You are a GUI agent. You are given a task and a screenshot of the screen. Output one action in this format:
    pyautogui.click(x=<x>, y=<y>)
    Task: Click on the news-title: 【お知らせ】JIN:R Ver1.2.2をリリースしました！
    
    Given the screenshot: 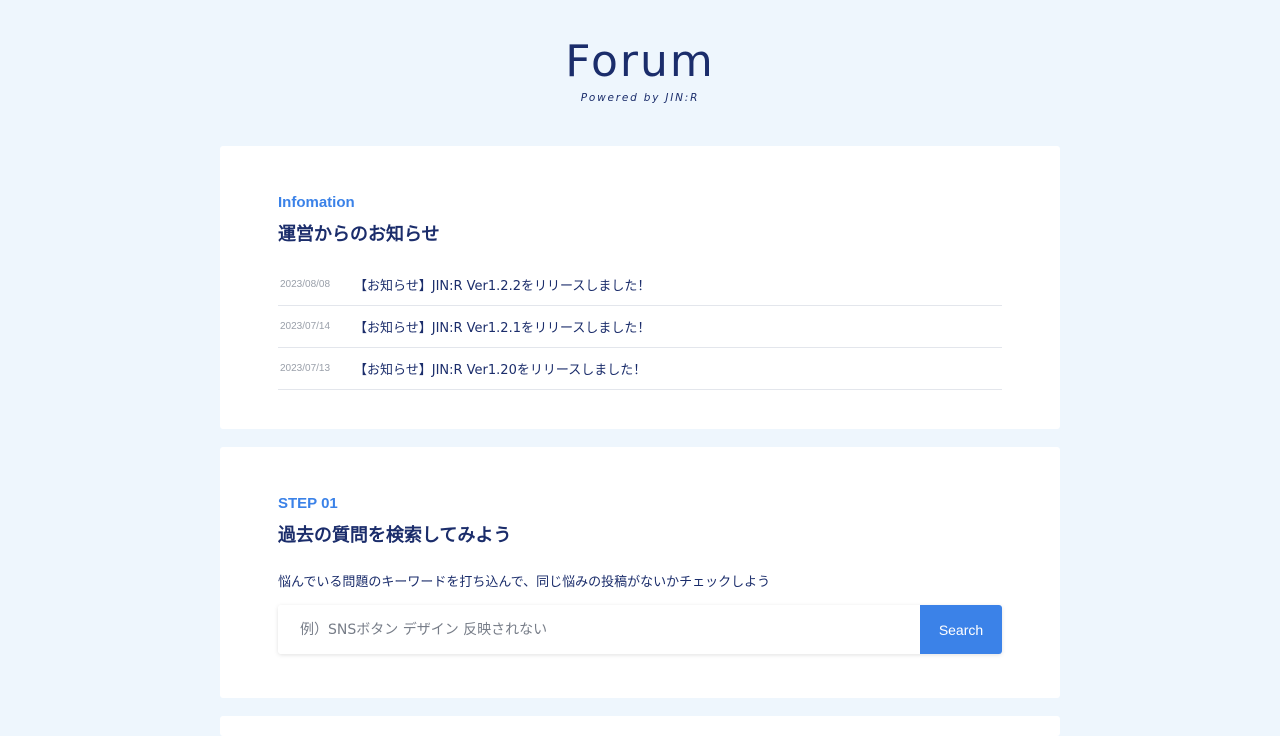 What is the action you would take?
    pyautogui.click(x=502, y=284)
    